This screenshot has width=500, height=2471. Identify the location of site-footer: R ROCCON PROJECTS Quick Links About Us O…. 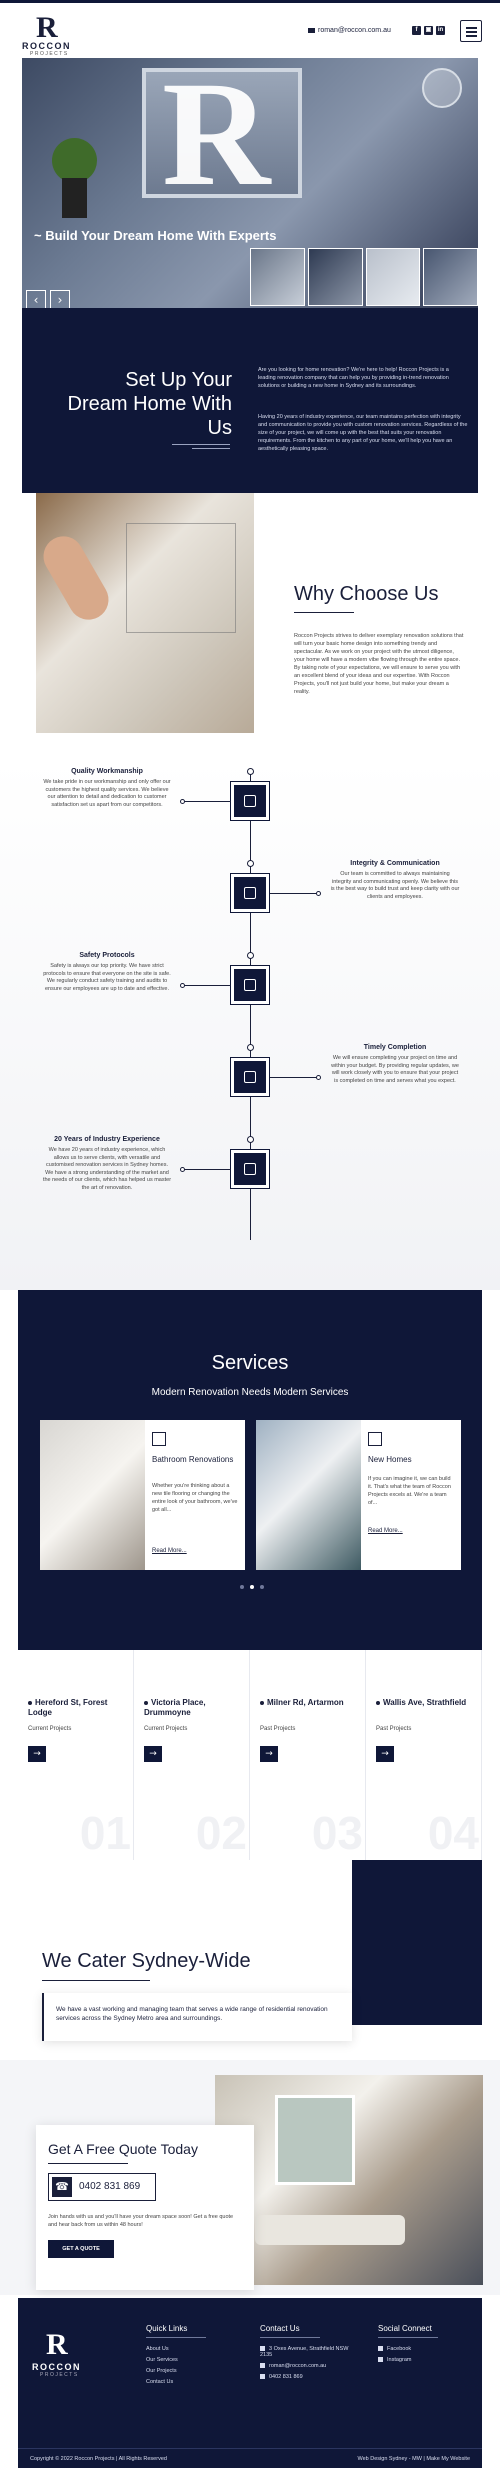
(250, 2383).